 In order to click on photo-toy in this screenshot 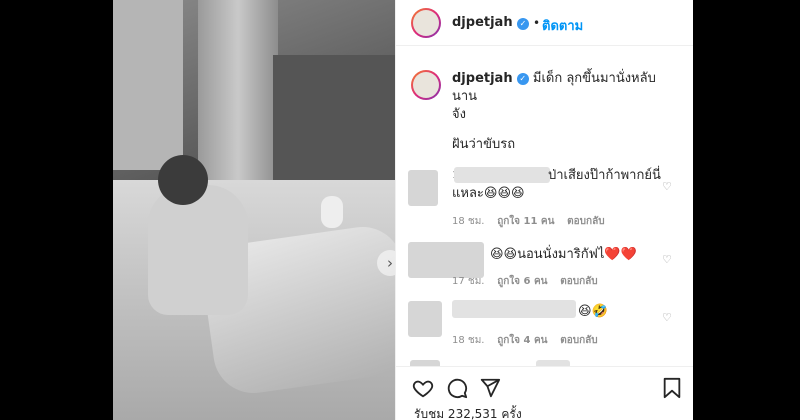, I will do `click(332, 212)`.